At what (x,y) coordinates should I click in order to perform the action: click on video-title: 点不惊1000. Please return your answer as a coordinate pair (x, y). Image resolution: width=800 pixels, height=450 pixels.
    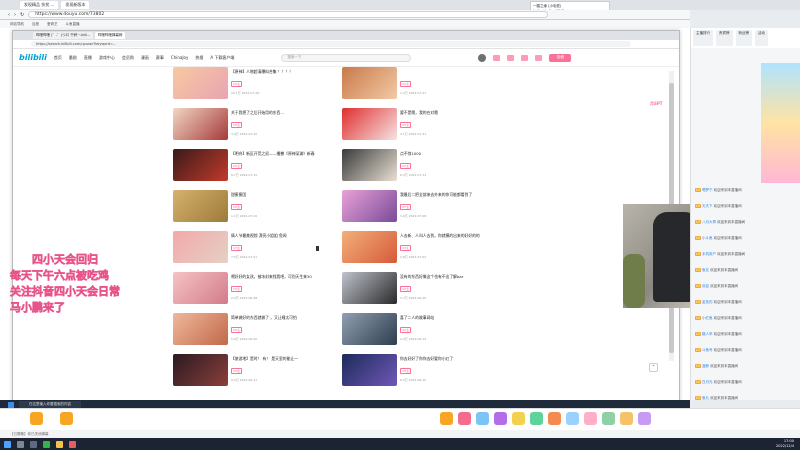
    Looking at the image, I should click on (452, 153).